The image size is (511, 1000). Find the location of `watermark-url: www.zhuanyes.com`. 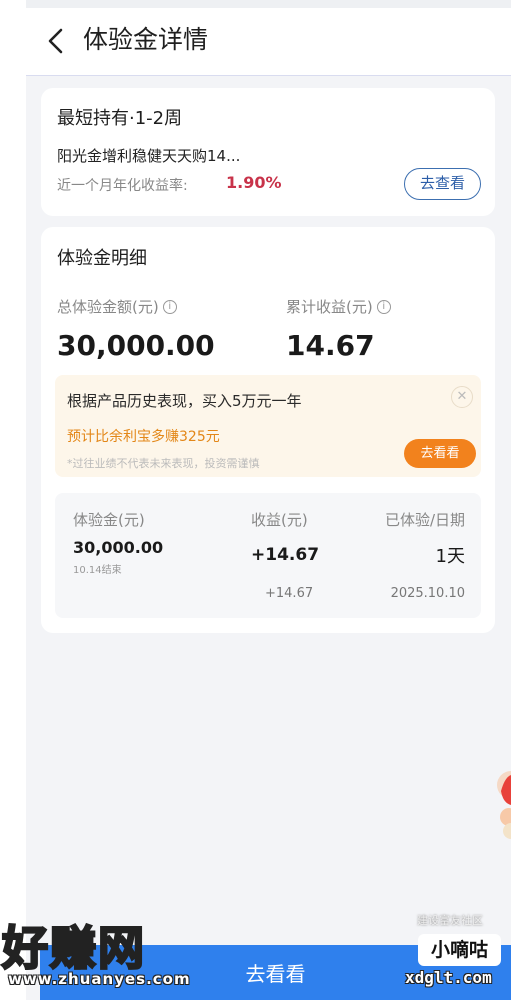

watermark-url: www.zhuanyes.com is located at coordinates (99, 979).